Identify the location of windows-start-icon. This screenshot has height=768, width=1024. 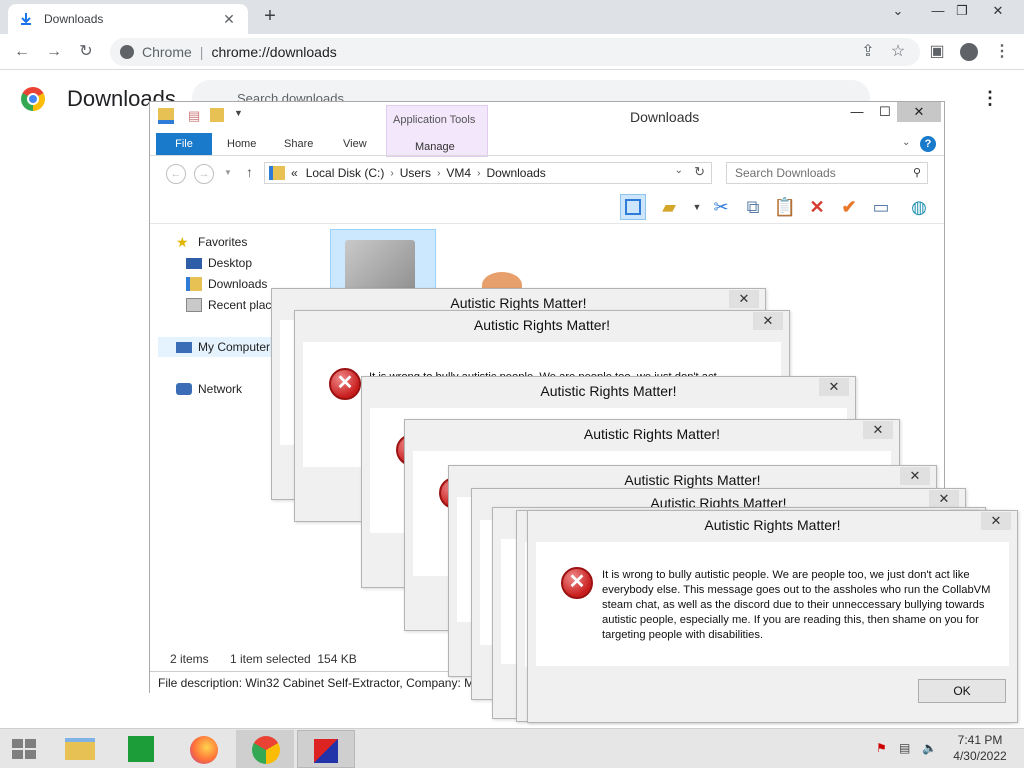
(24, 749).